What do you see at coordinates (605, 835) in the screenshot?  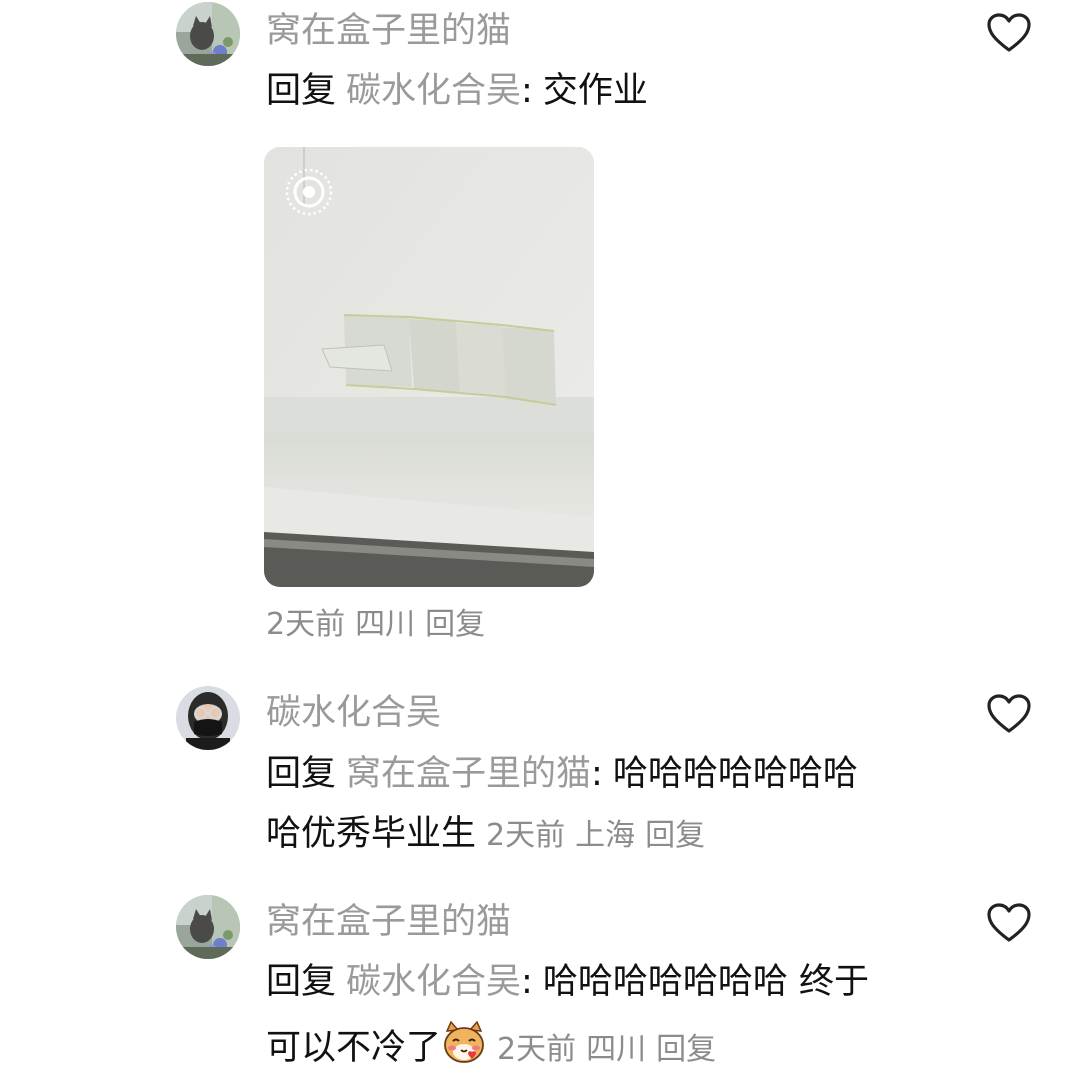 I see `comment-location: 上海` at bounding box center [605, 835].